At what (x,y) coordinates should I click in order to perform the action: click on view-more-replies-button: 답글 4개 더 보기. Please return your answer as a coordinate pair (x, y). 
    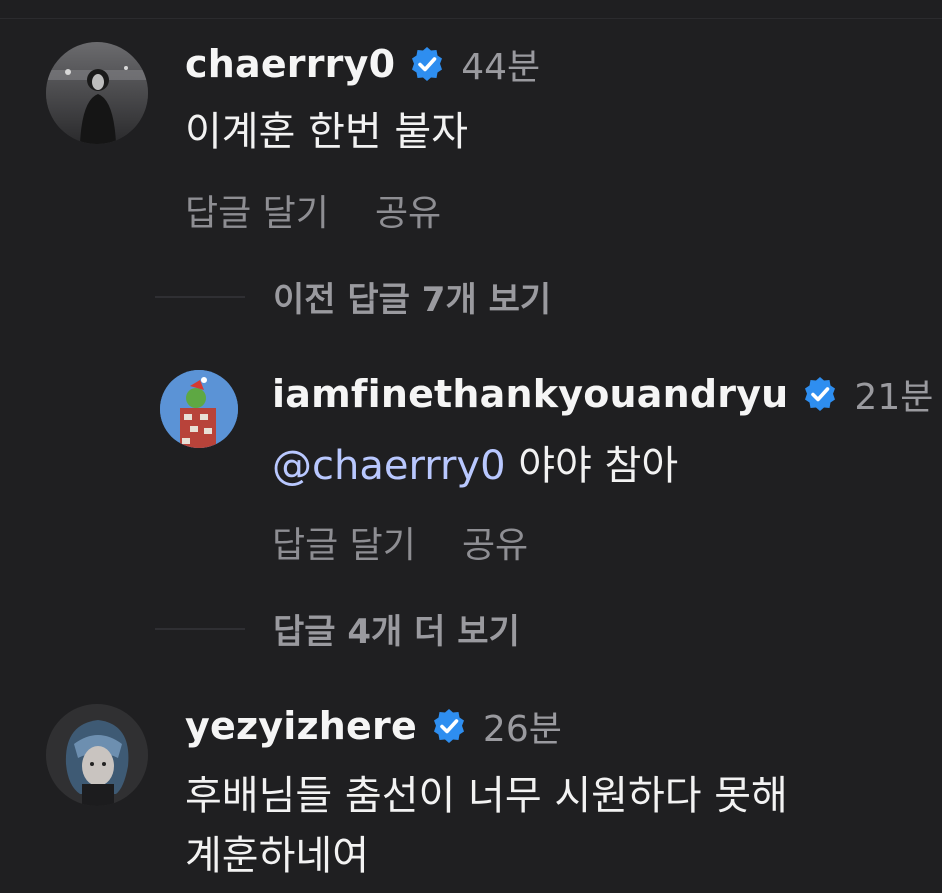
    Looking at the image, I should click on (396, 628).